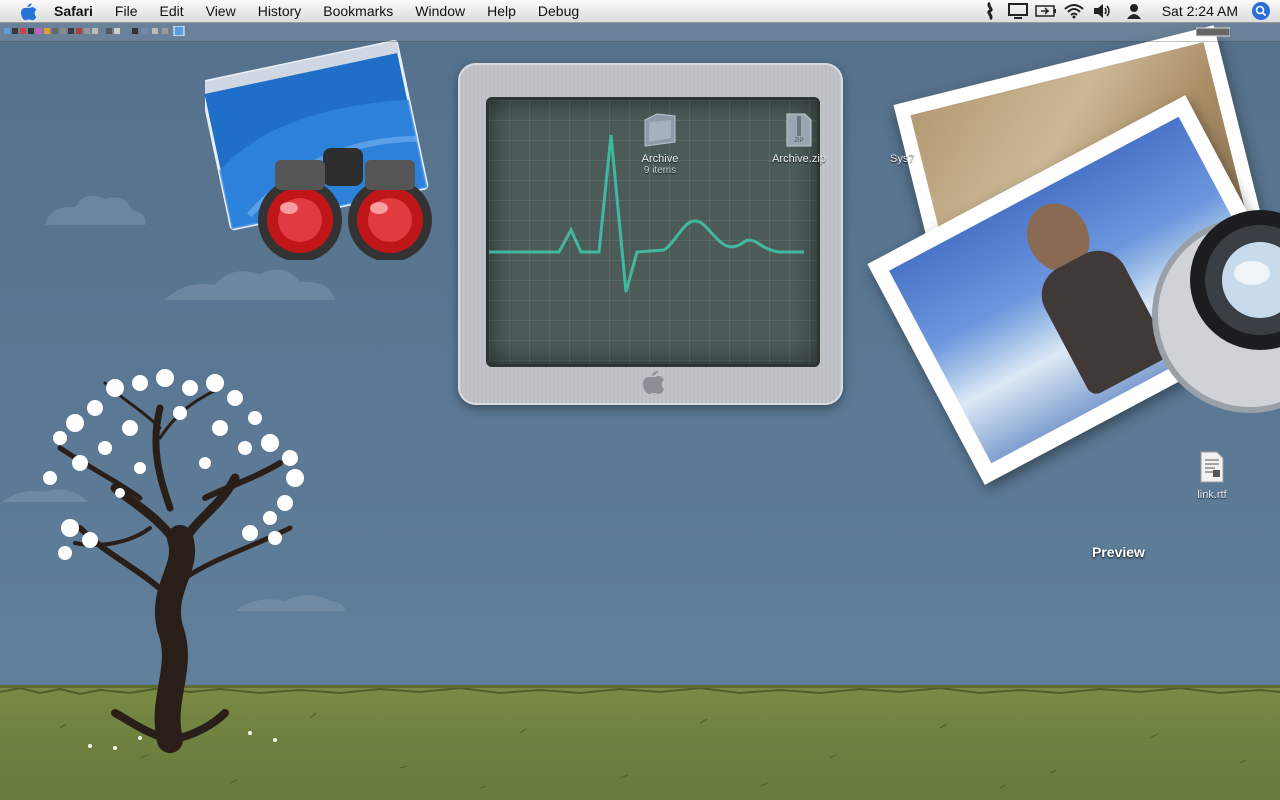  What do you see at coordinates (799, 159) in the screenshot?
I see `desktop-icon-label: Archive.zip` at bounding box center [799, 159].